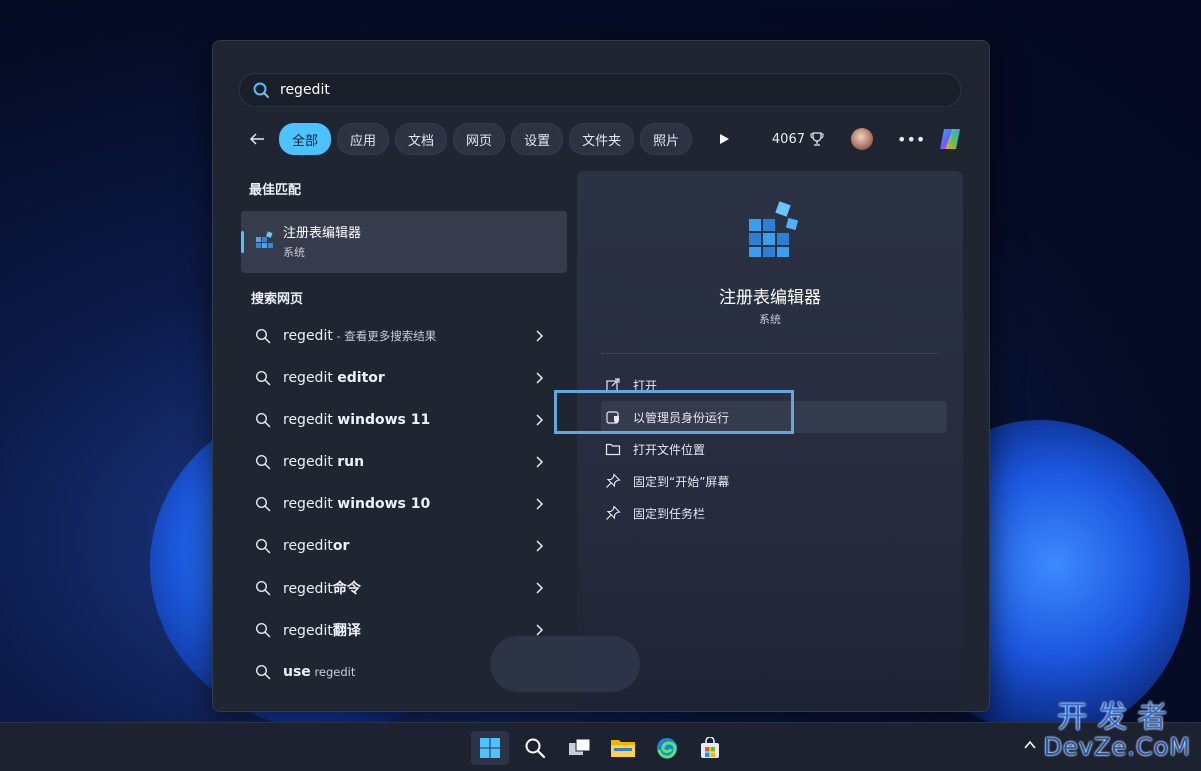 Image resolution: width=1201 pixels, height=771 pixels. What do you see at coordinates (333, 672) in the screenshot?
I see `web-result-suffix: regedit` at bounding box center [333, 672].